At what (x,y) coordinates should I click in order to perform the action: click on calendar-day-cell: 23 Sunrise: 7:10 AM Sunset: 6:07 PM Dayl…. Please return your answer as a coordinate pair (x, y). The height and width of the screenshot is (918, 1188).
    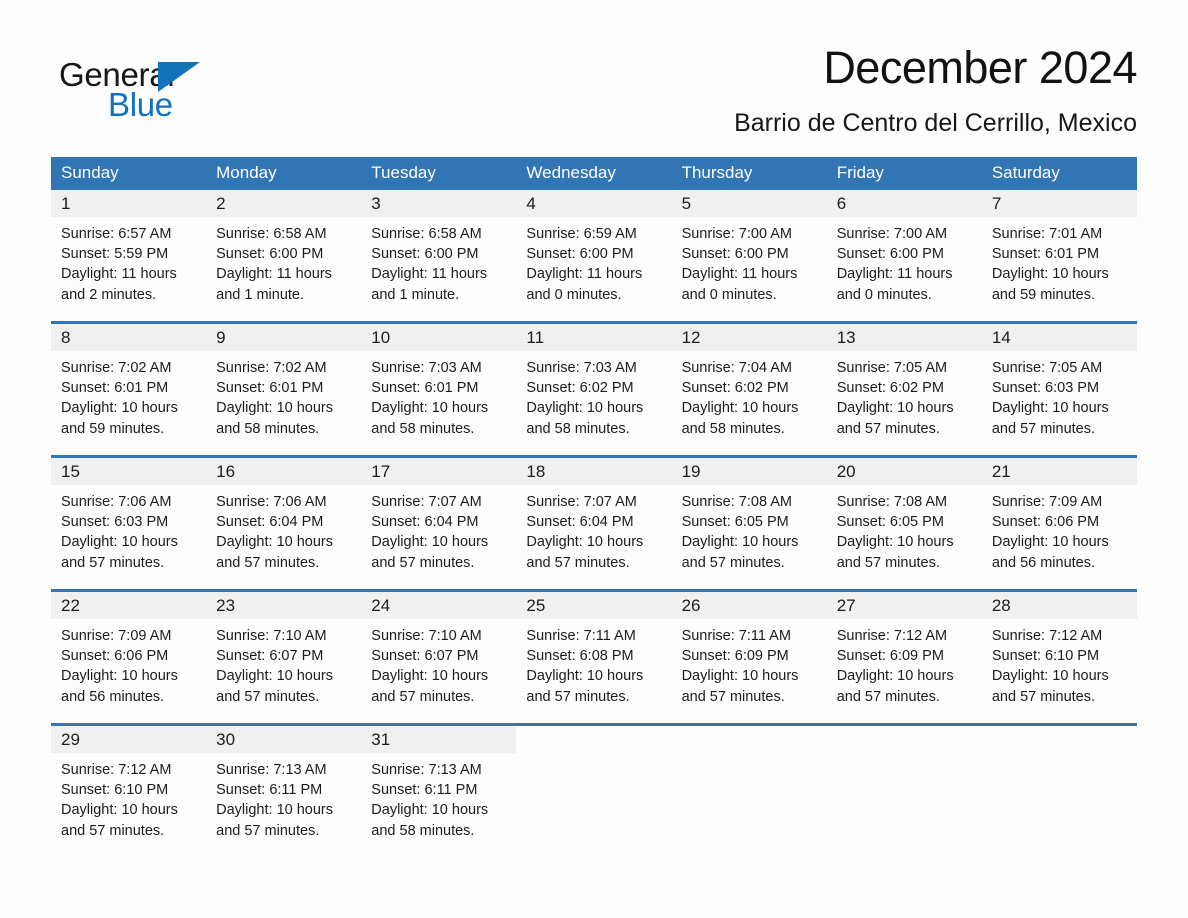
    Looking at the image, I should click on (284, 657).